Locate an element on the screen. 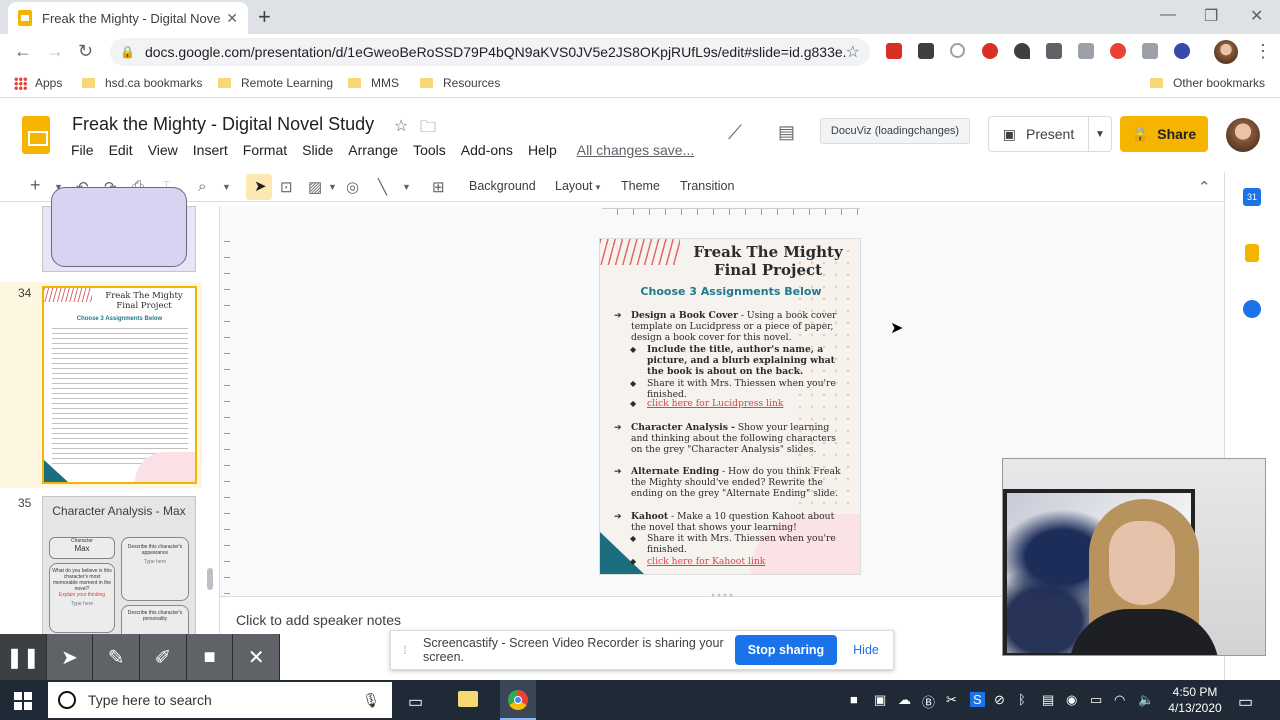 Image resolution: width=1280 pixels, height=720 pixels. tray-chrome-icon: ◉ is located at coordinates (1071, 700).